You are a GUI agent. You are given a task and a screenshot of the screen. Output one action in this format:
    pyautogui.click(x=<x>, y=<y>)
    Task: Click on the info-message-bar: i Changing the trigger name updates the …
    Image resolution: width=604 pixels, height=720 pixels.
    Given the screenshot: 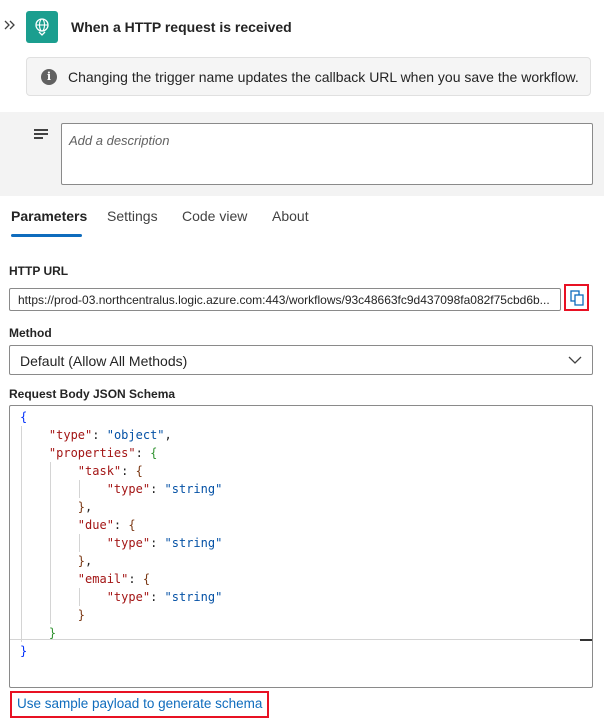 What is the action you would take?
    pyautogui.click(x=308, y=76)
    